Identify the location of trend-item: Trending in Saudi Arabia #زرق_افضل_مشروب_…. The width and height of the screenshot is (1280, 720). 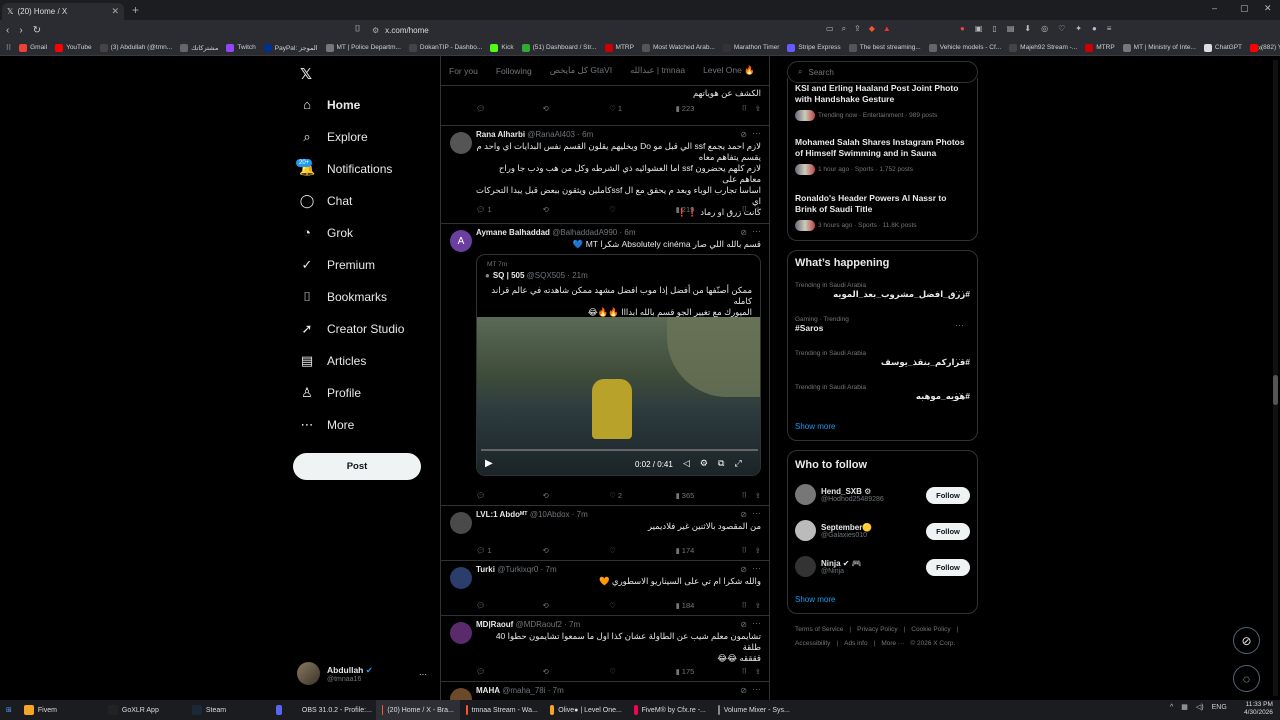
(882, 291).